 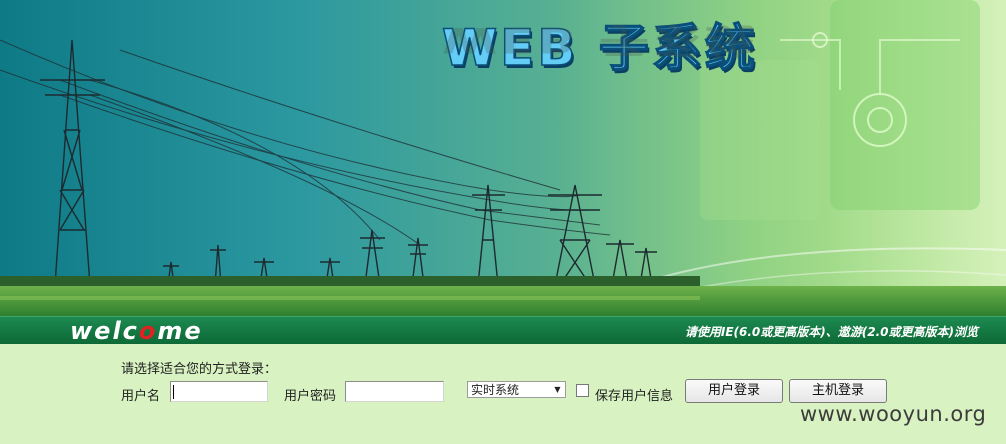 I want to click on welcome-red-letter: o, so click(x=148, y=331).